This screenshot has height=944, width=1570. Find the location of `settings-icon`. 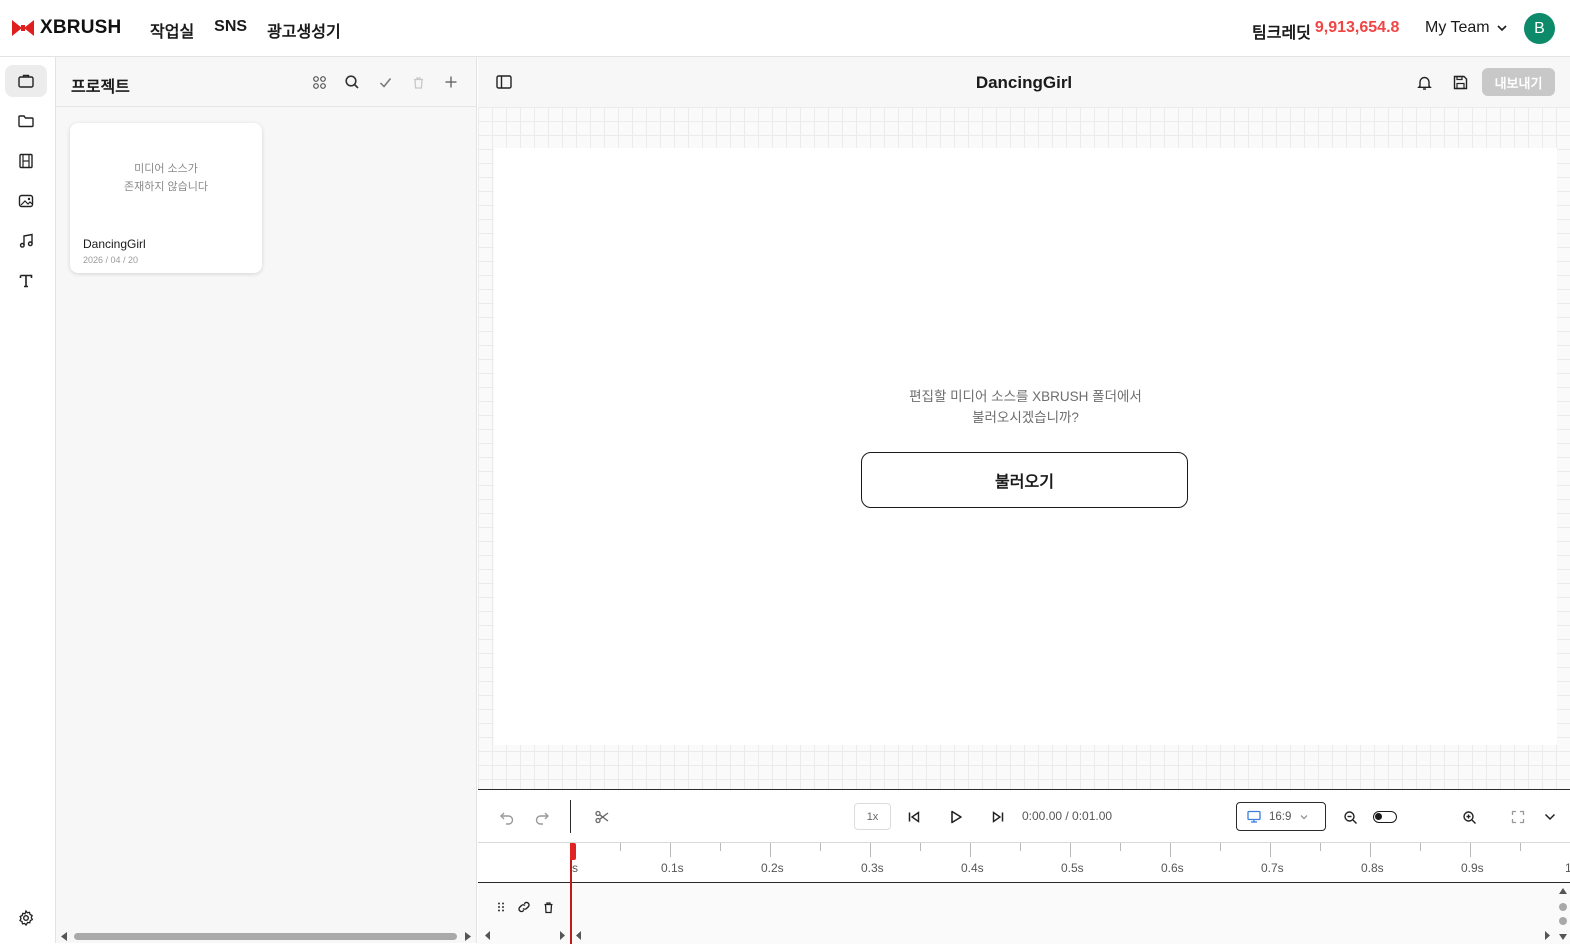

settings-icon is located at coordinates (26, 918).